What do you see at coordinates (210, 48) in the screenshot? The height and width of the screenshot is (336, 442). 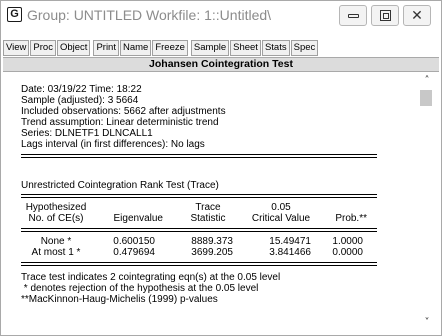 I see `sample-button: Sample` at bounding box center [210, 48].